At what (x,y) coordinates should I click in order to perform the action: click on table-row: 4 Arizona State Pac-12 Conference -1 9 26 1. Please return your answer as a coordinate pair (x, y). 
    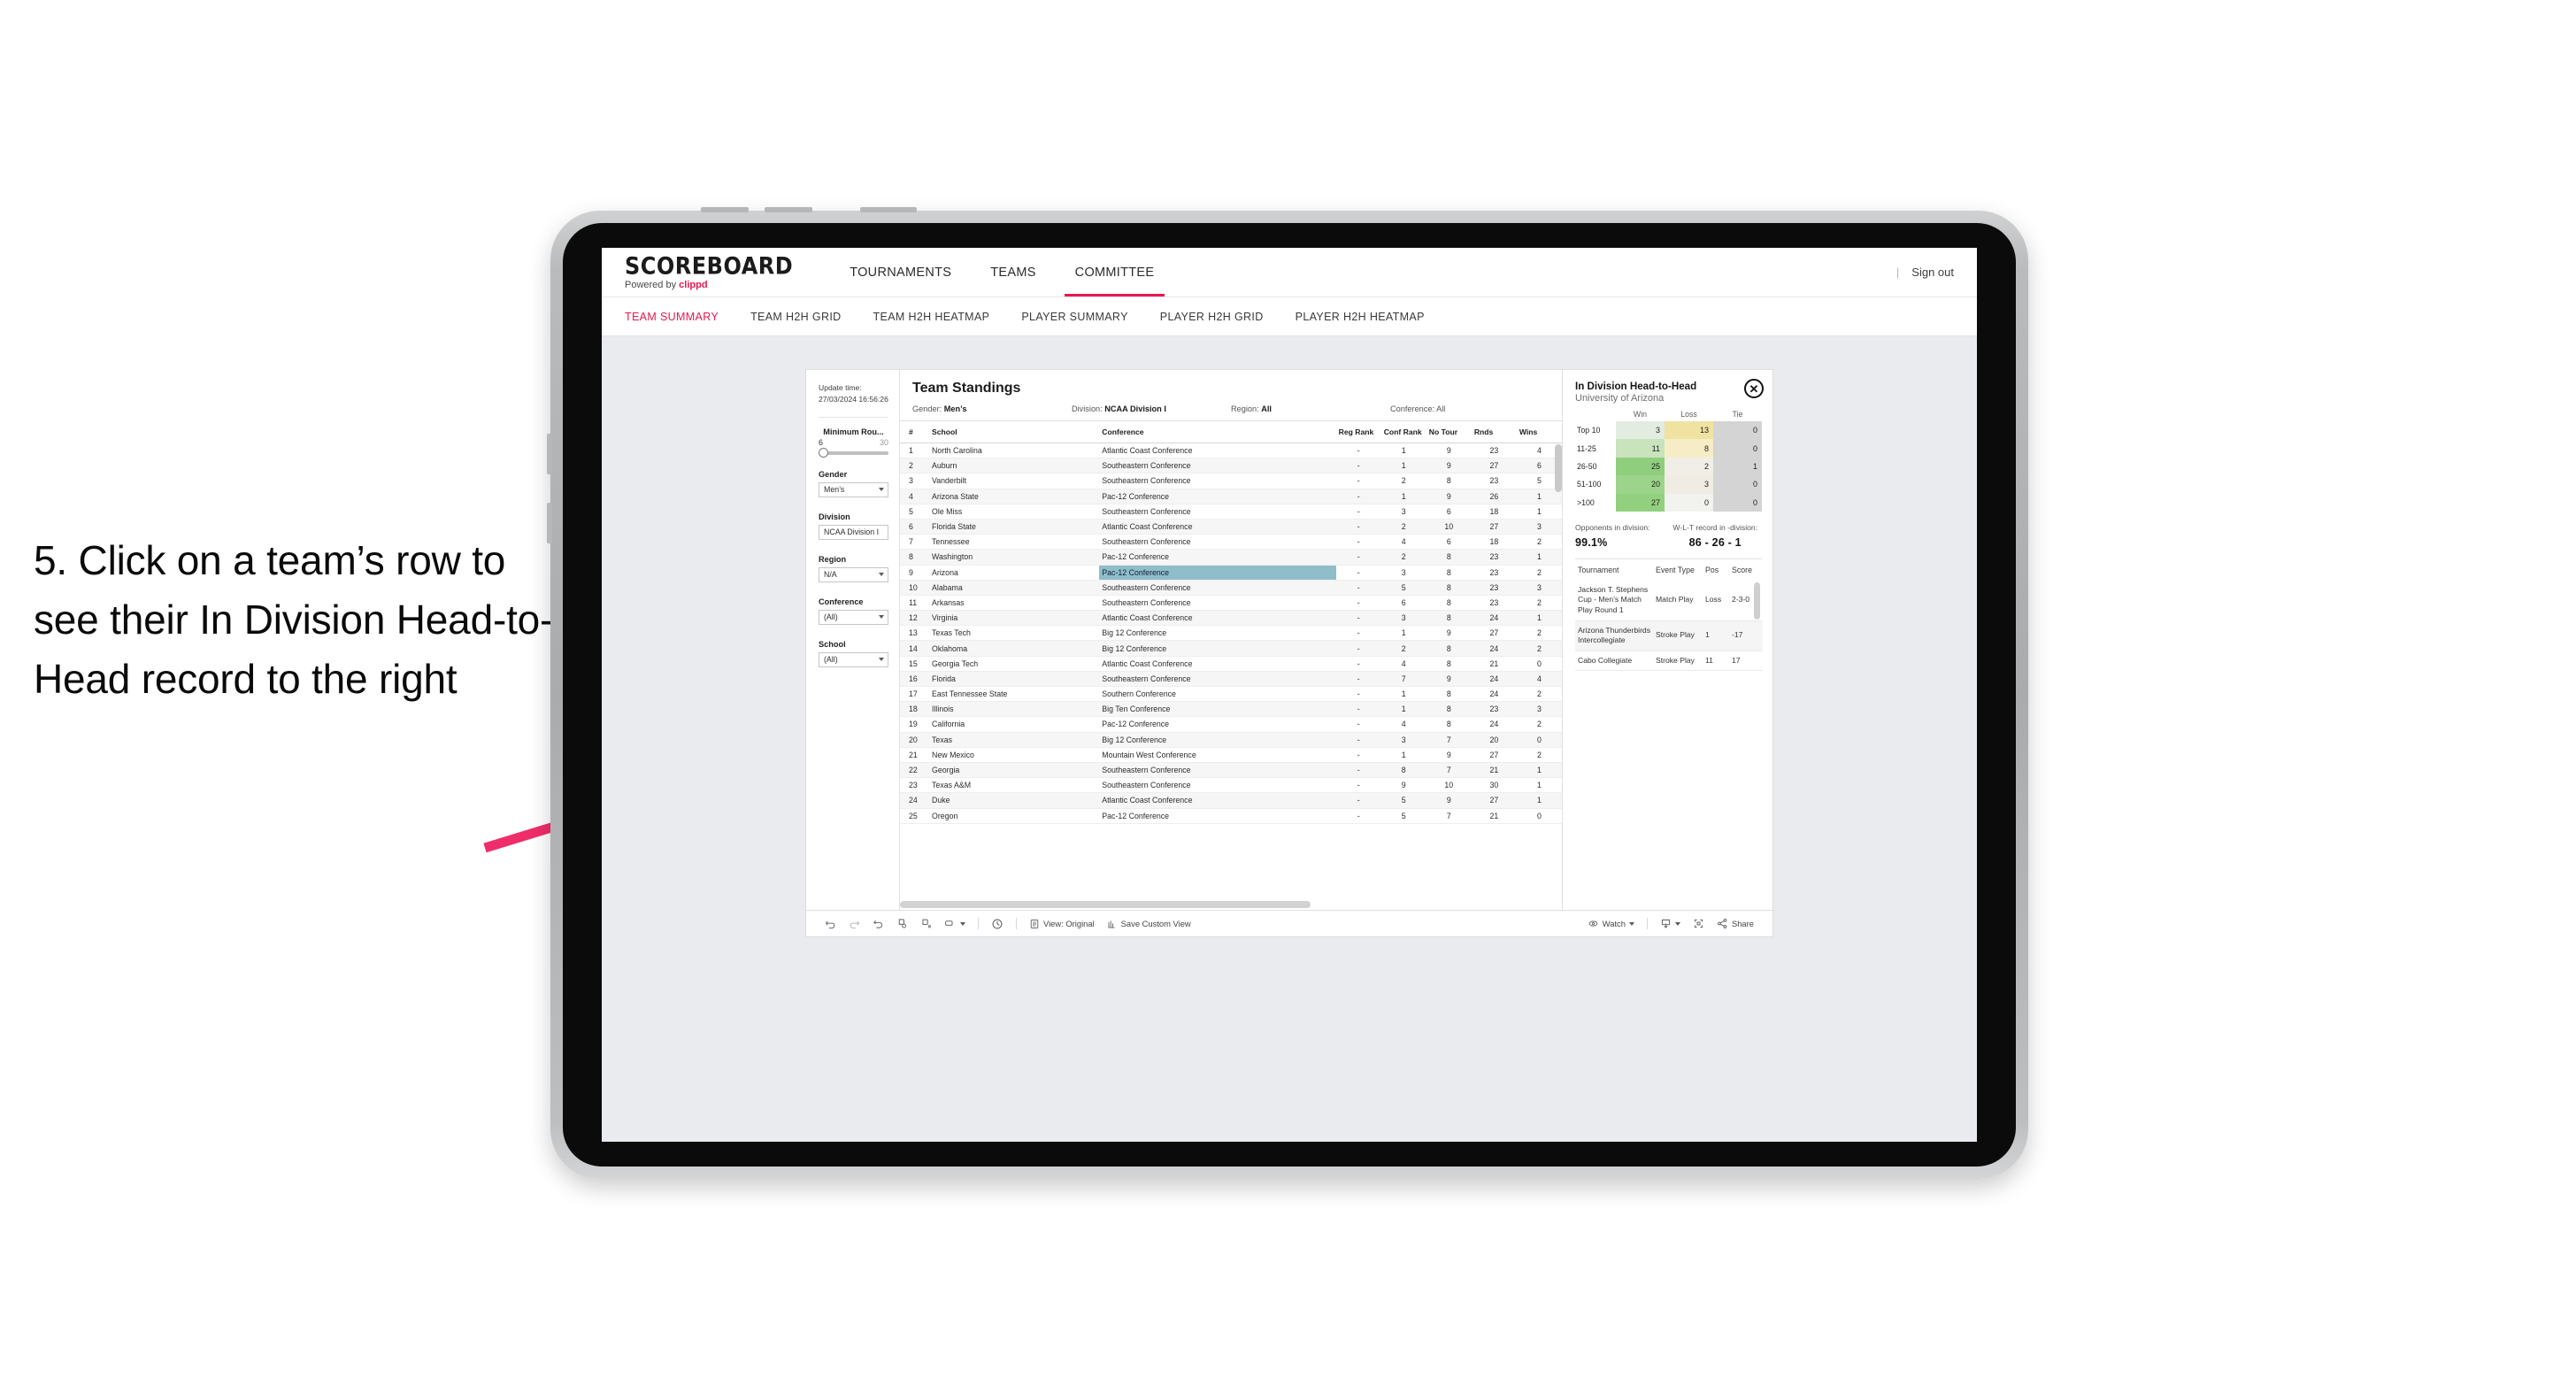
    Looking at the image, I should click on (1231, 497).